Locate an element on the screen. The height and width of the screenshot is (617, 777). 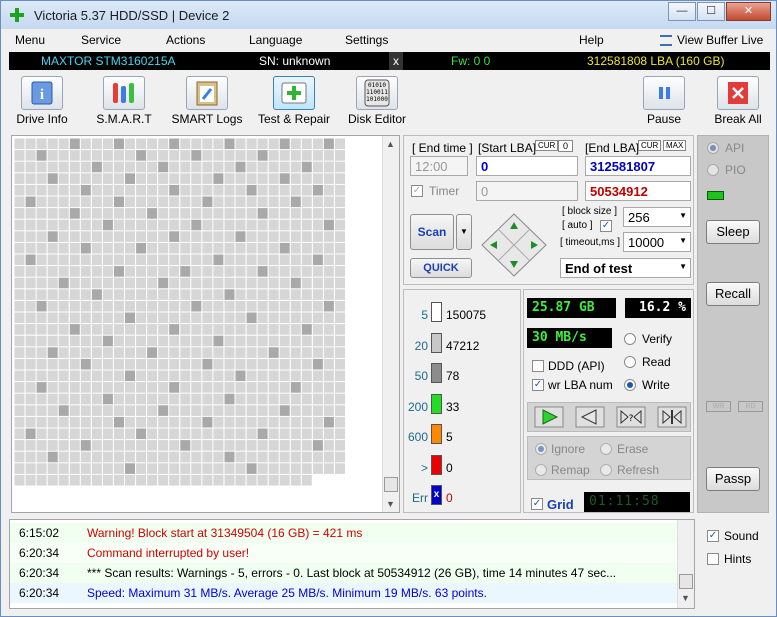
end-lba-input: 312581807 is located at coordinates (638, 166).